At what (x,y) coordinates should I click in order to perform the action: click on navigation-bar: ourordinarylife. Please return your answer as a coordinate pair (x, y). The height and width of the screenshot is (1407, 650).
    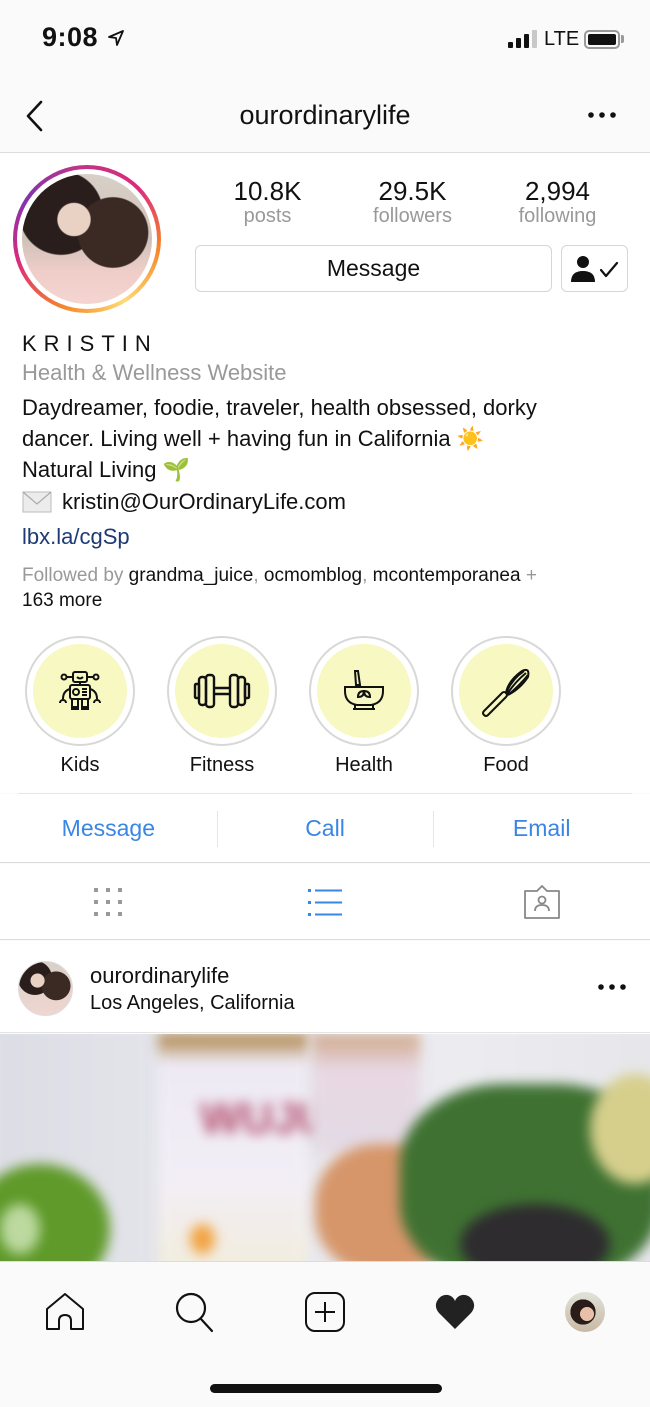
    Looking at the image, I should click on (325, 116).